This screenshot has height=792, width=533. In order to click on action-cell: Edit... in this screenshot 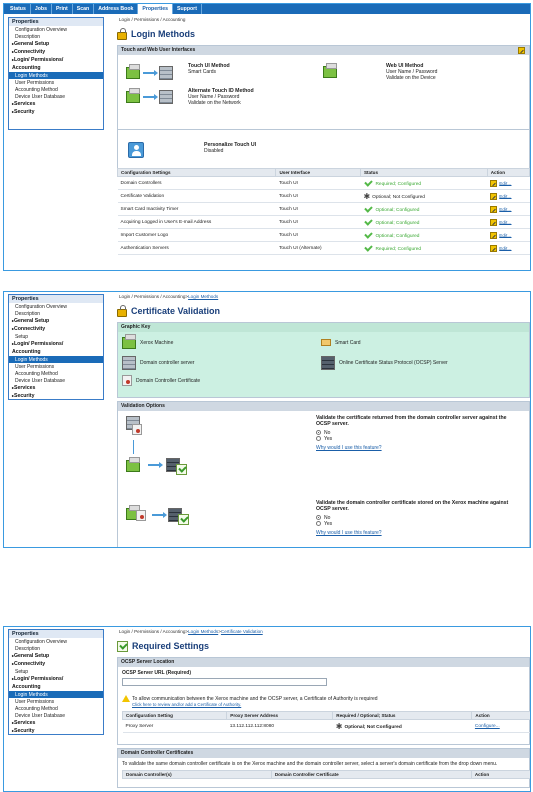, I will do `click(508, 248)`.